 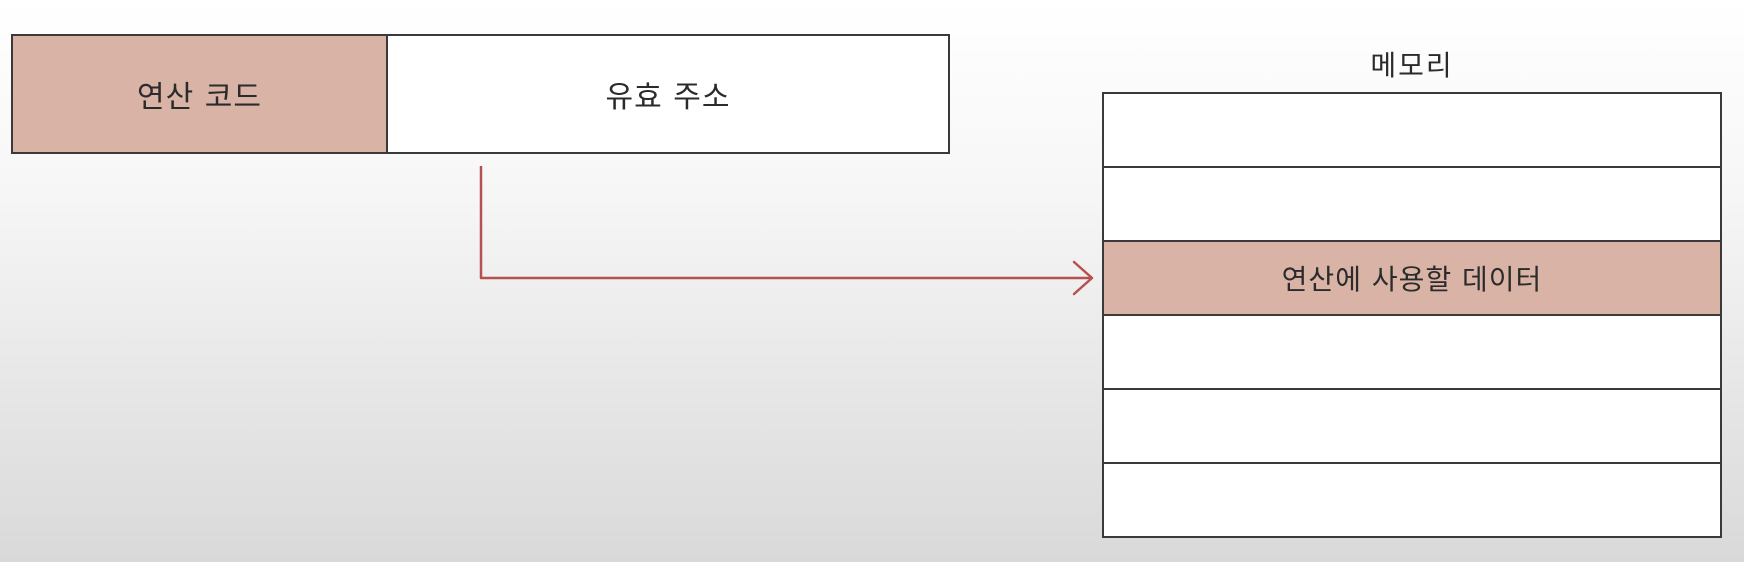 I want to click on memory-cell-operand-data: 연산에 사용할 데이터, so click(x=1412, y=279).